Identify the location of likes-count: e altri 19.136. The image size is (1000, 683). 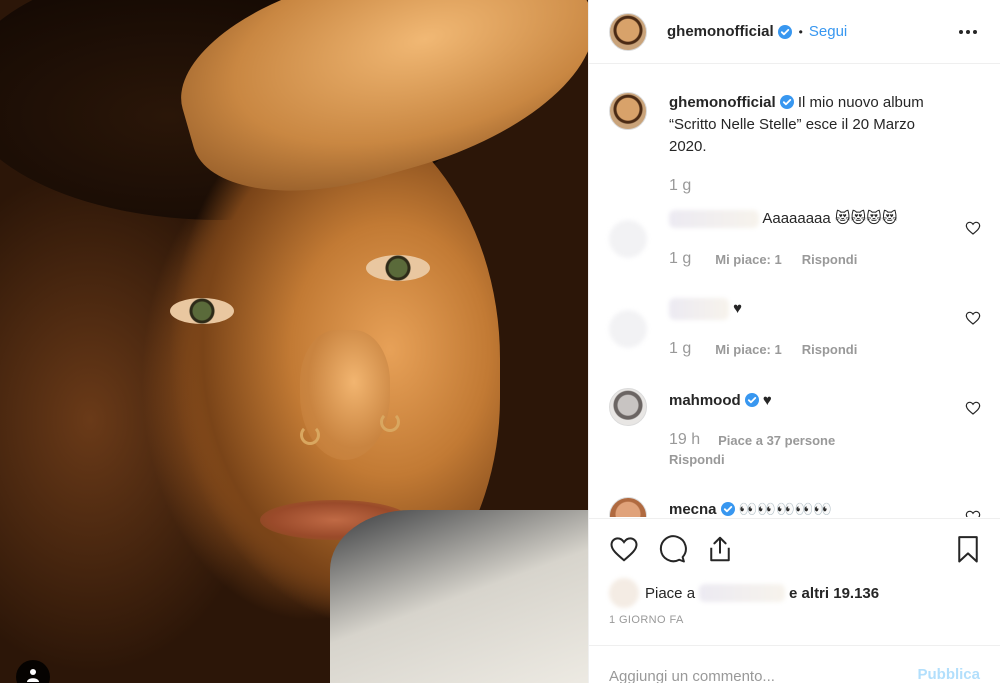
(834, 593).